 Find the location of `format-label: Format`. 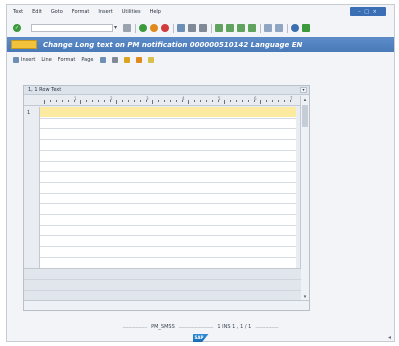

format-label: Format is located at coordinates (66, 59).